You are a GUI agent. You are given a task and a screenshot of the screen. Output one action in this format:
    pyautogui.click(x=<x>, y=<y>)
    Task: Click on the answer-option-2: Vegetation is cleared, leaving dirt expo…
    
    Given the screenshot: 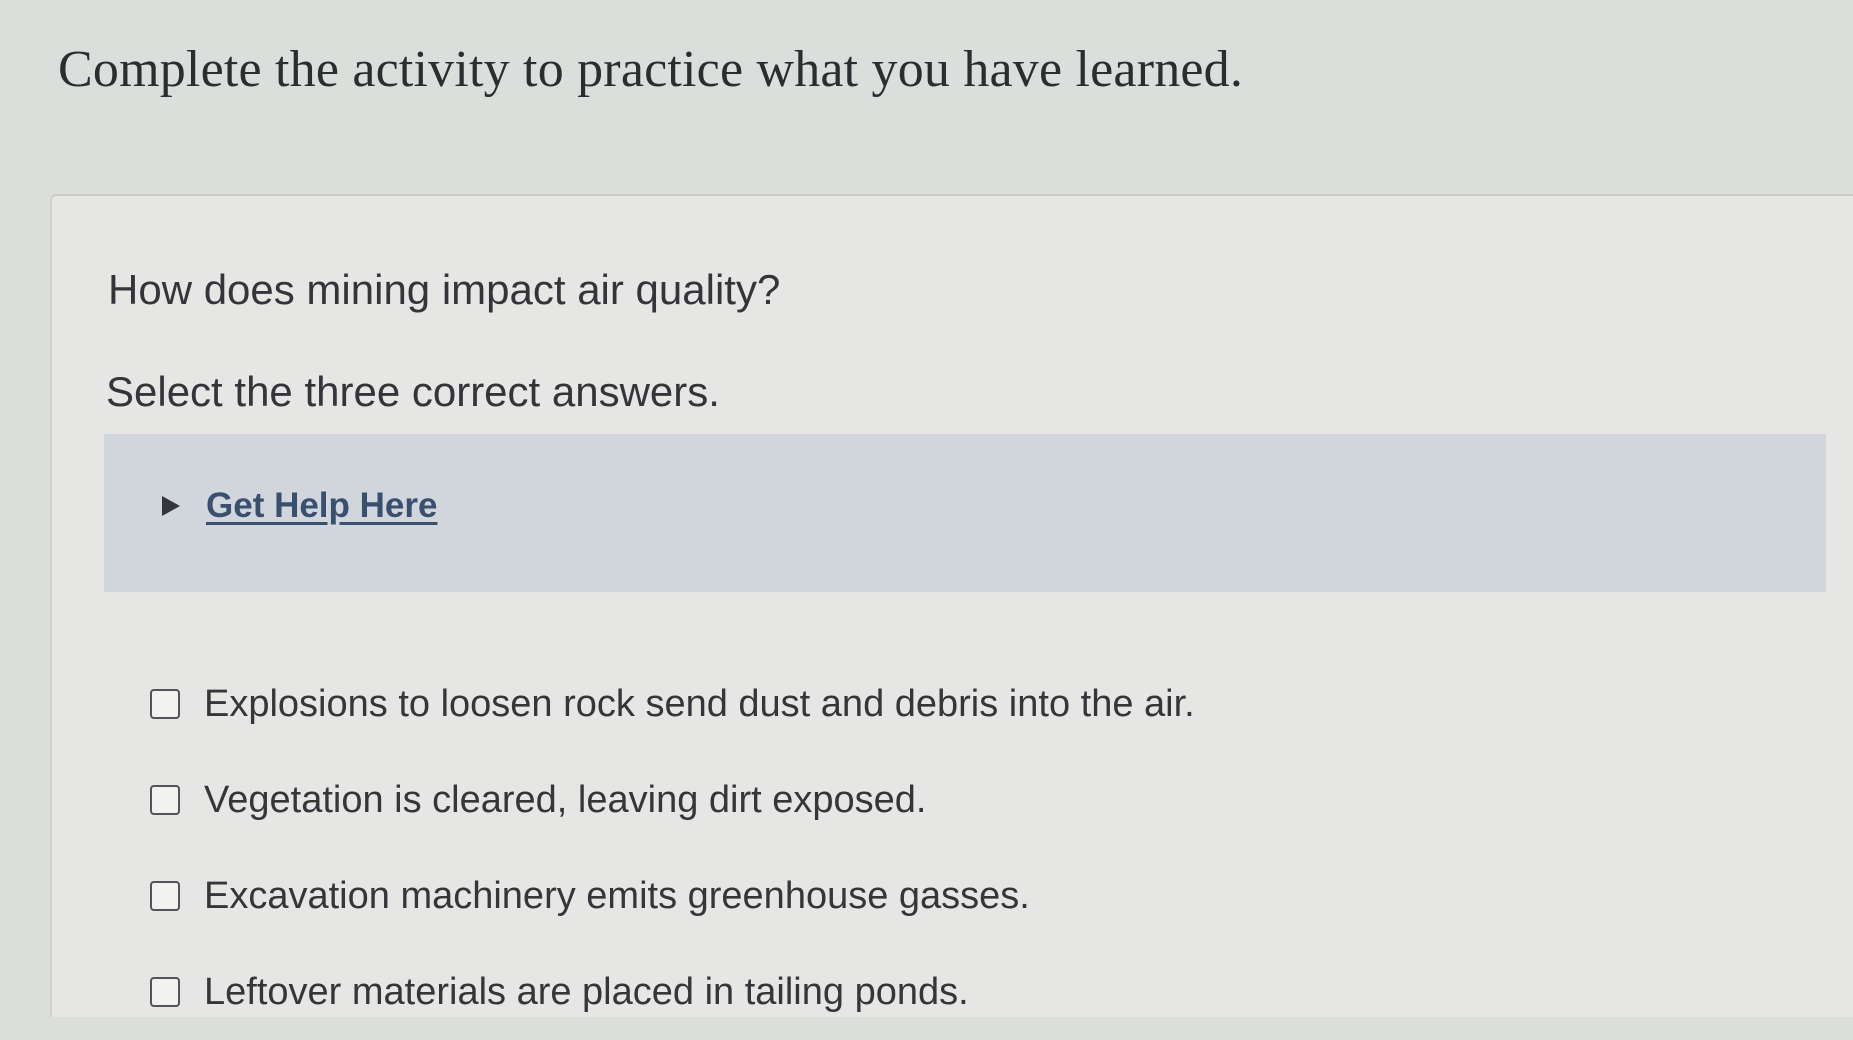 What is the action you would take?
    pyautogui.click(x=672, y=800)
    